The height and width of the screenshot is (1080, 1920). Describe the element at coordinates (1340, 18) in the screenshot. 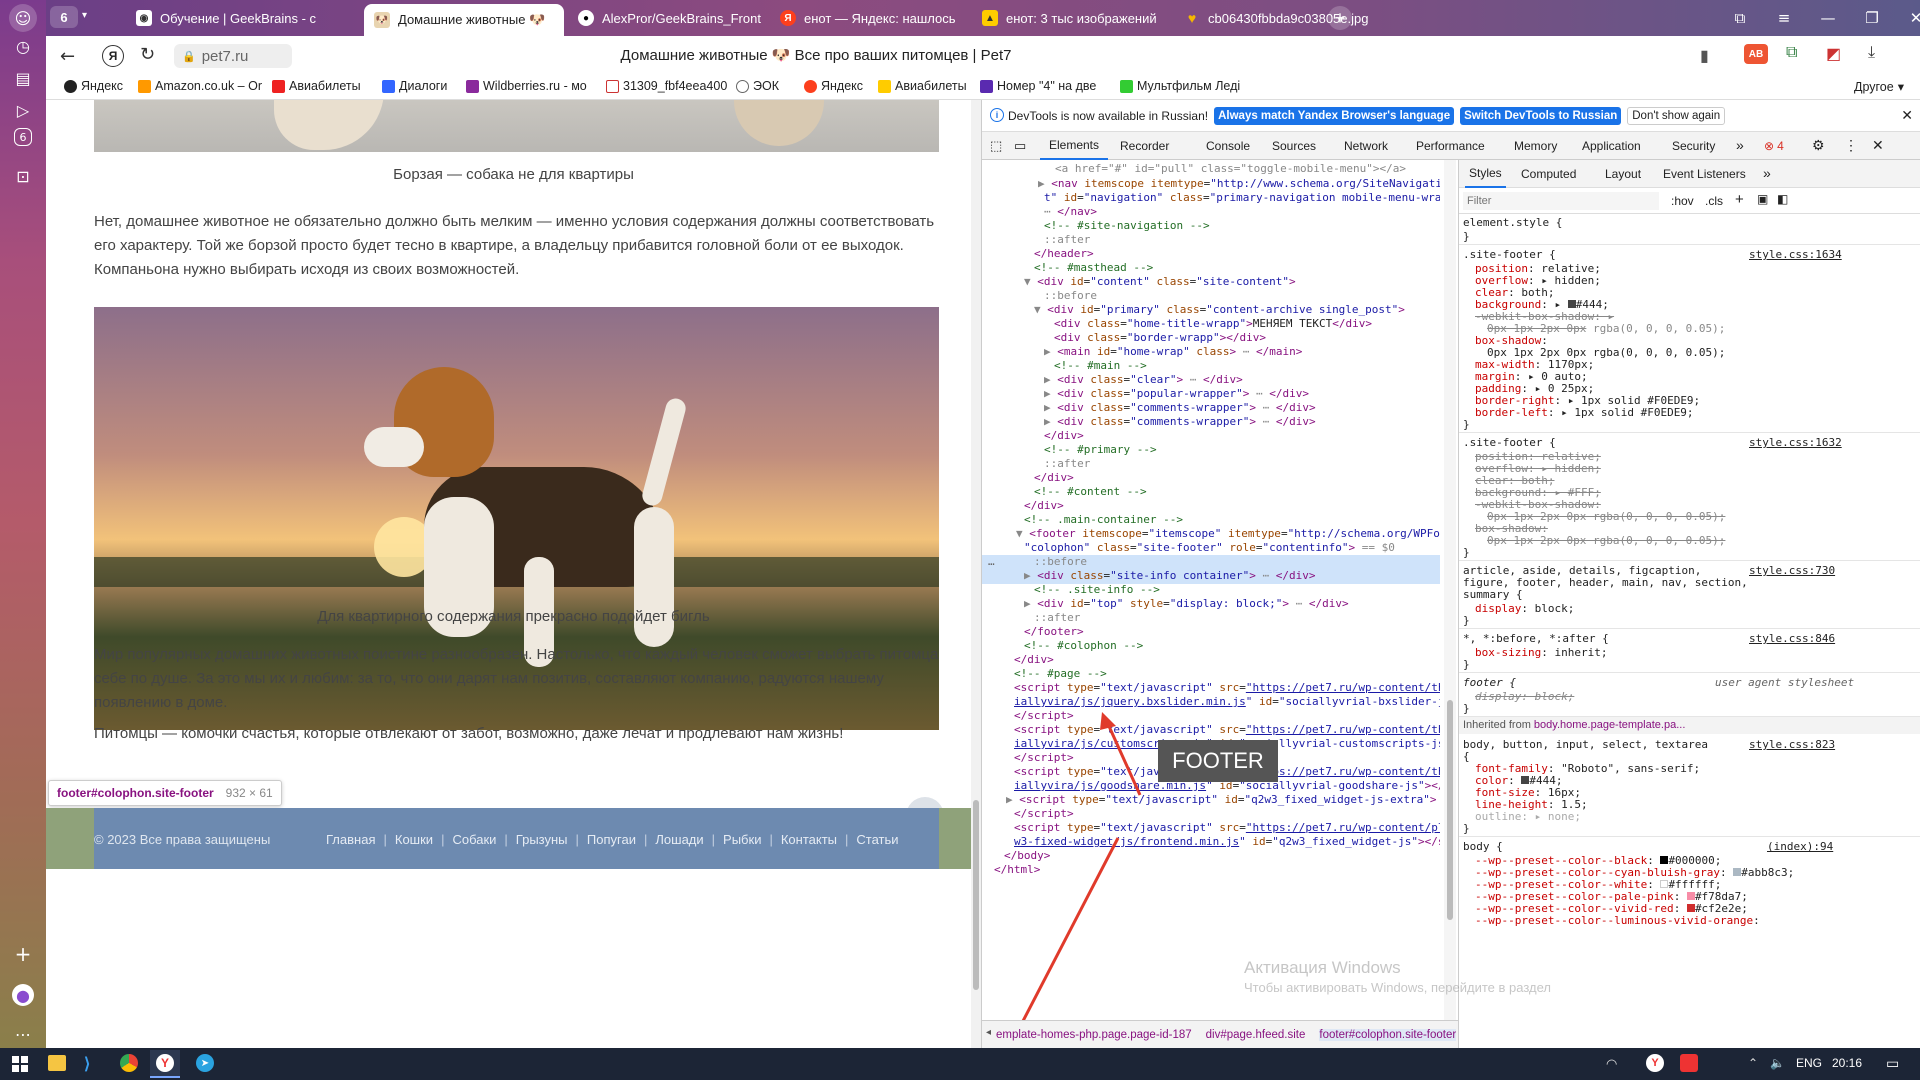

I see `new-tab-button: +` at that location.